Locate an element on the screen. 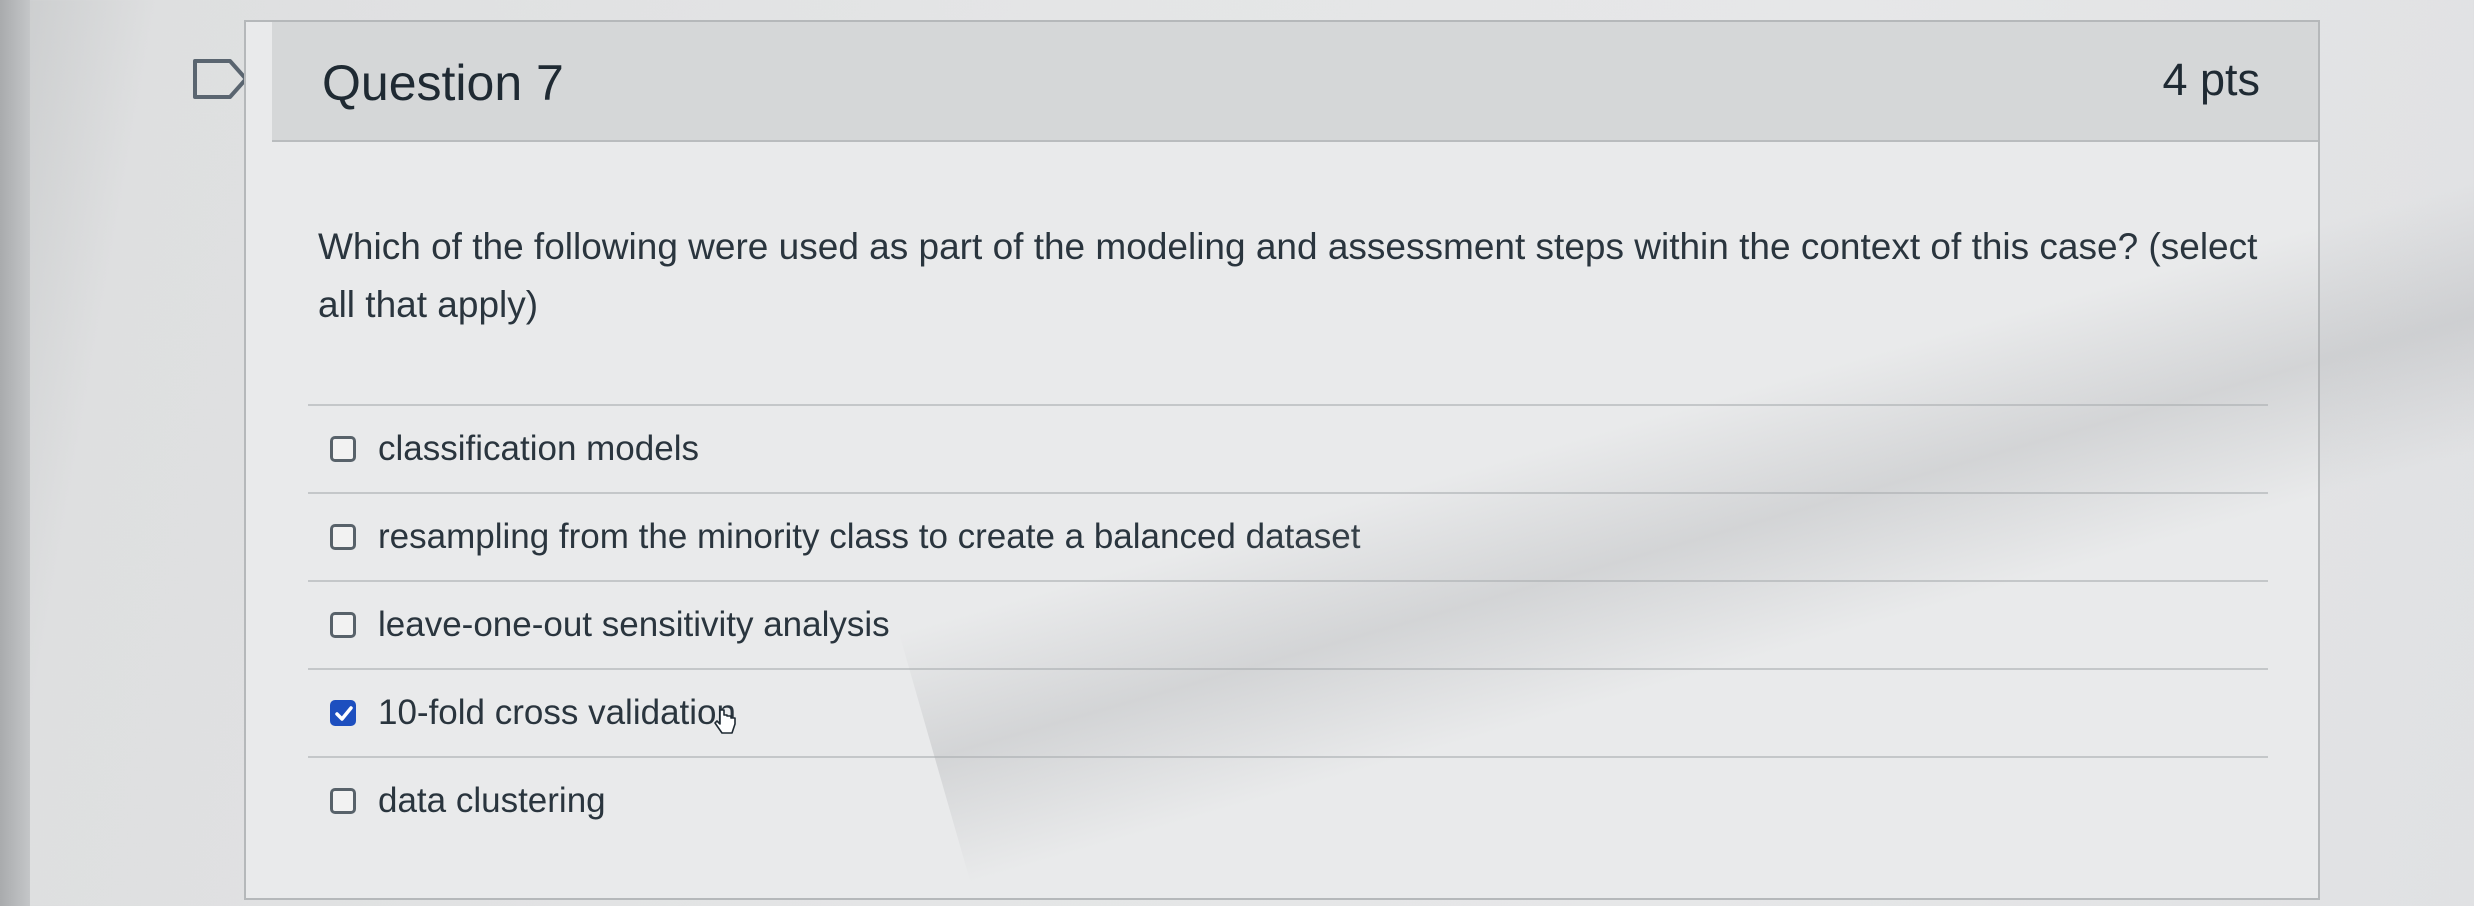  question-header: Question 7 4 pts is located at coordinates (1295, 82).